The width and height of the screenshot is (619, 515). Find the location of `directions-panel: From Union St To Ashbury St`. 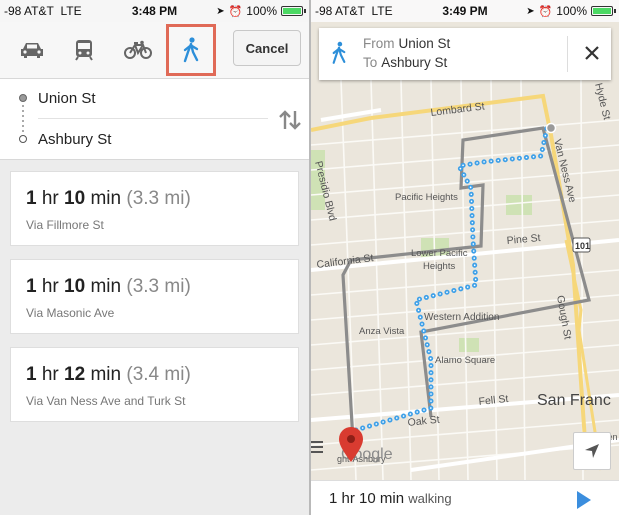

directions-panel: From Union St To Ashbury St is located at coordinates (465, 54).